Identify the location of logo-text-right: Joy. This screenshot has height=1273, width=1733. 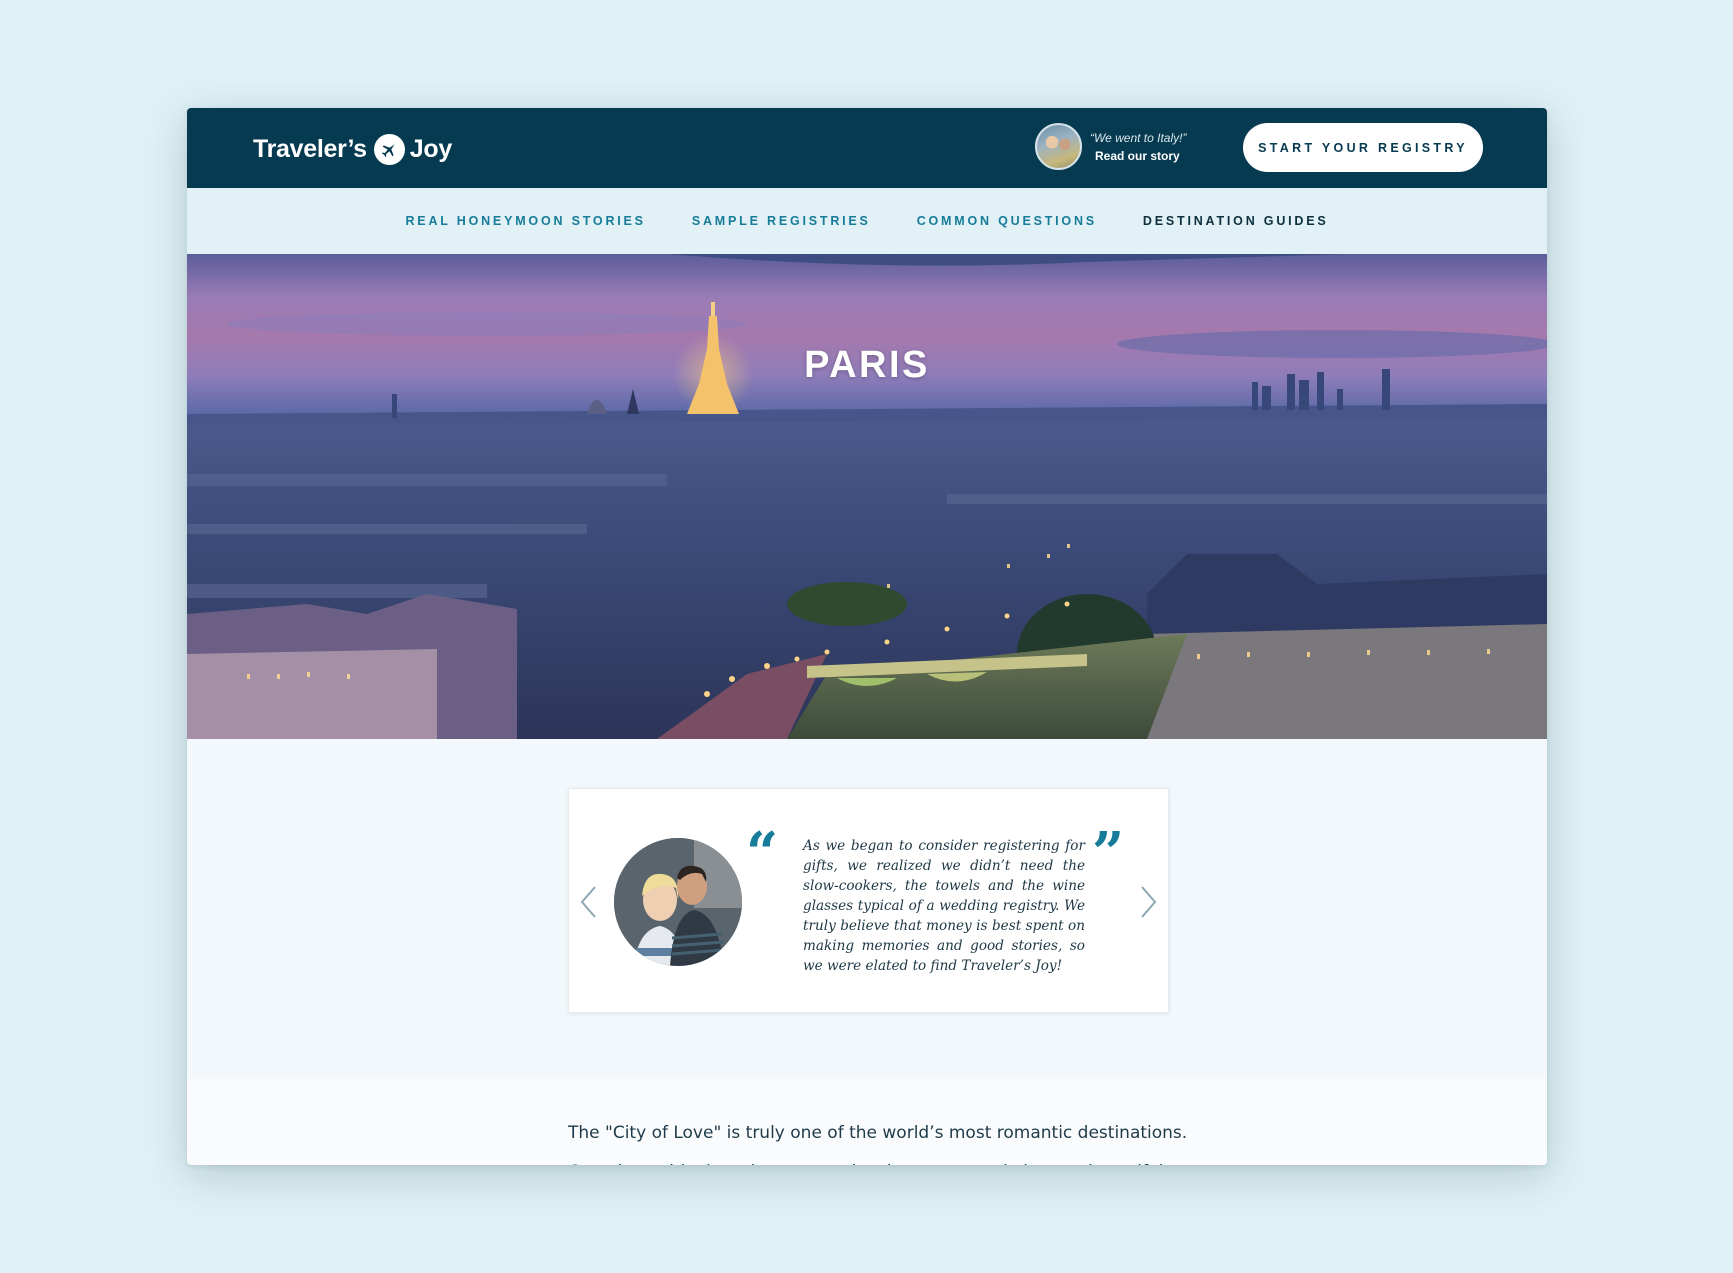
(430, 149).